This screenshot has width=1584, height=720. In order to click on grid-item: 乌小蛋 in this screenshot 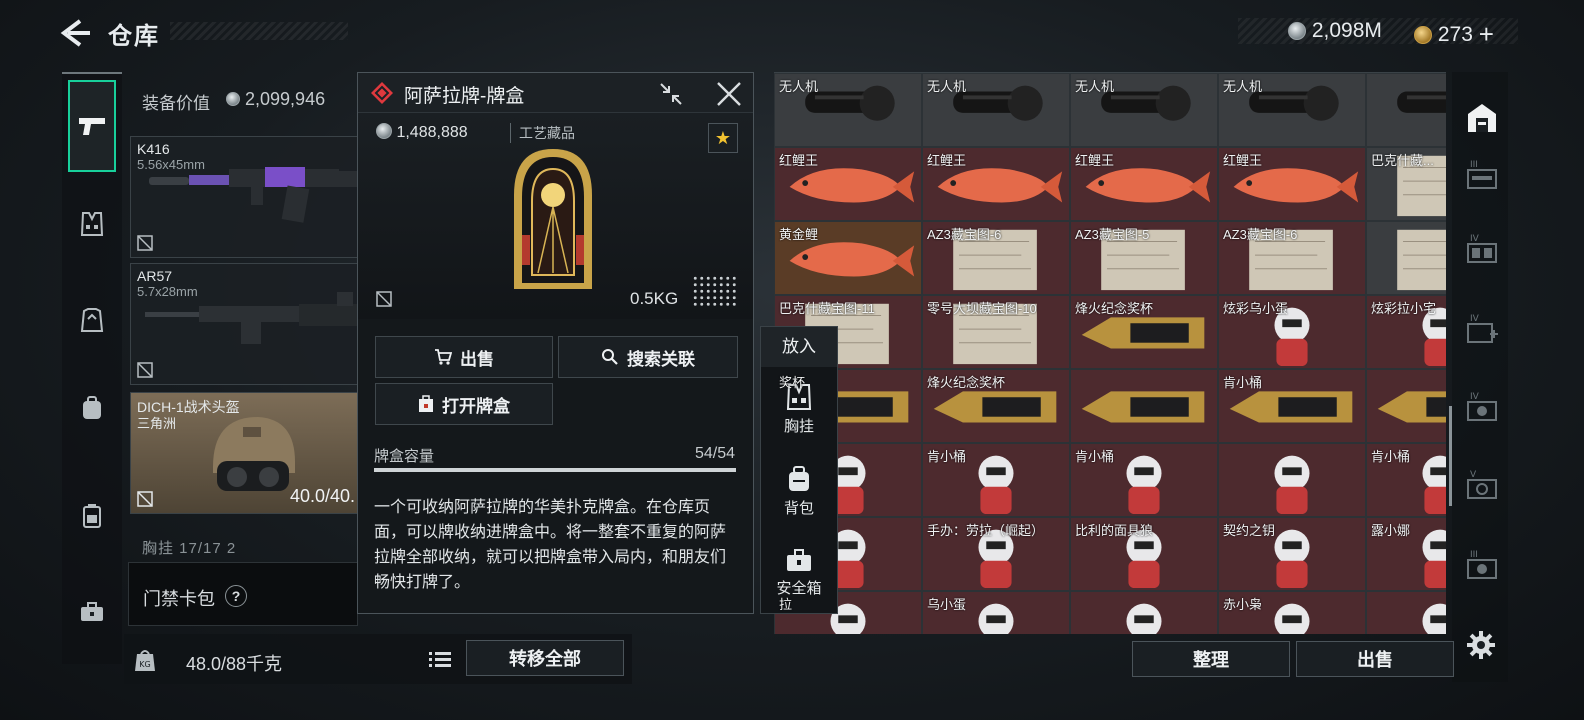, I will do `click(996, 612)`.